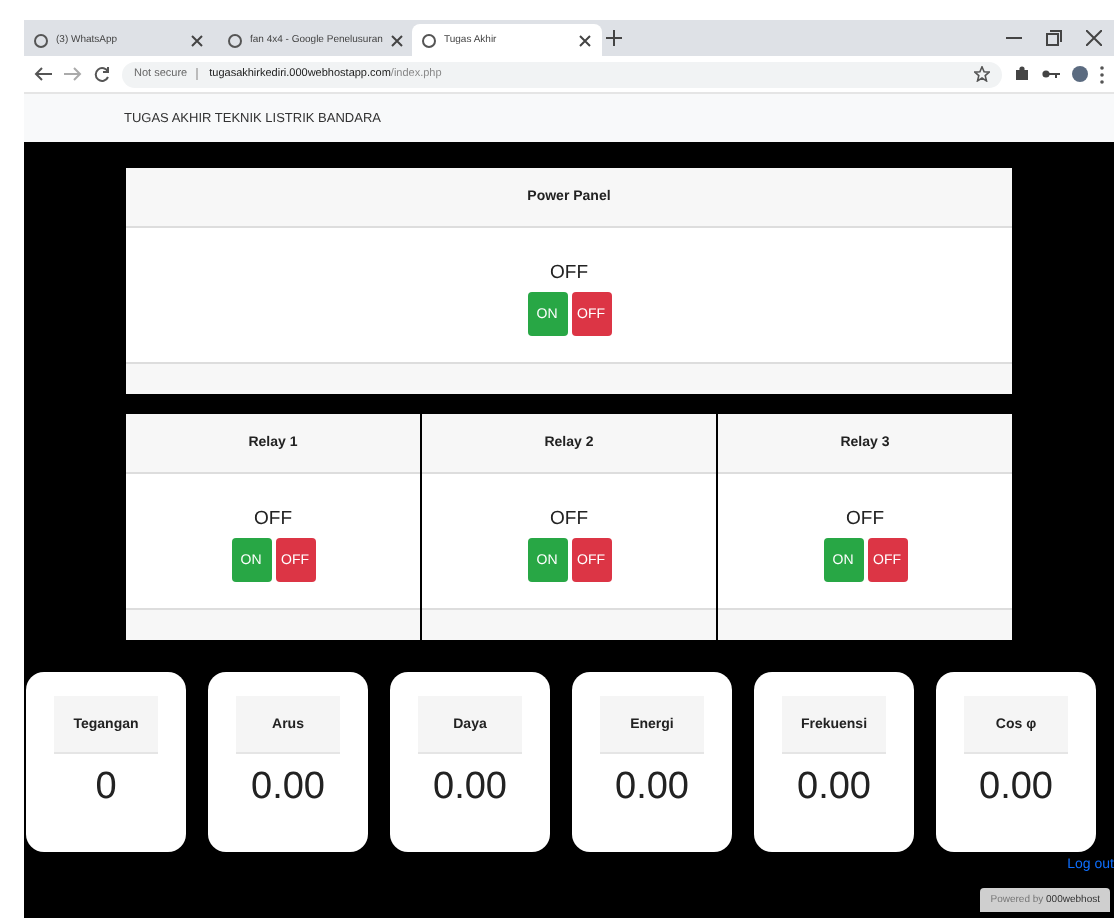 The image size is (1114, 918). I want to click on puzzle-icon, so click(1022, 74).